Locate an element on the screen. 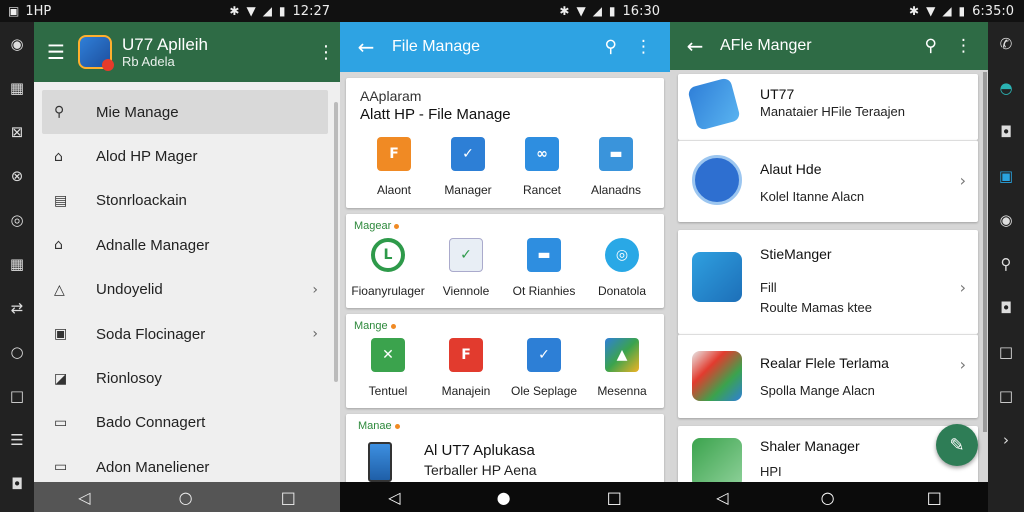 The width and height of the screenshot is (1024, 512). app-label: Ot Rianhies is located at coordinates (544, 291).